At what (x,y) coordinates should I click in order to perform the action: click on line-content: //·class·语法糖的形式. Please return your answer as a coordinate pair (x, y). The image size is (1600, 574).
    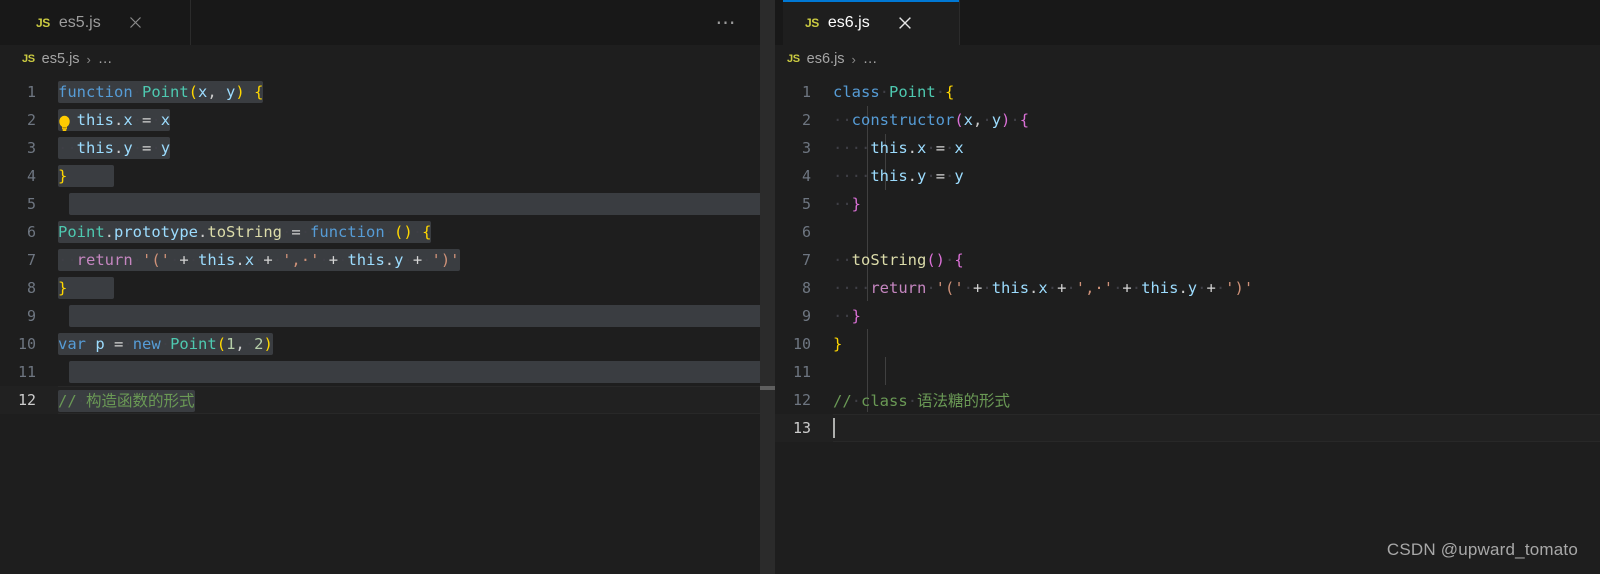
    Looking at the image, I should click on (921, 400).